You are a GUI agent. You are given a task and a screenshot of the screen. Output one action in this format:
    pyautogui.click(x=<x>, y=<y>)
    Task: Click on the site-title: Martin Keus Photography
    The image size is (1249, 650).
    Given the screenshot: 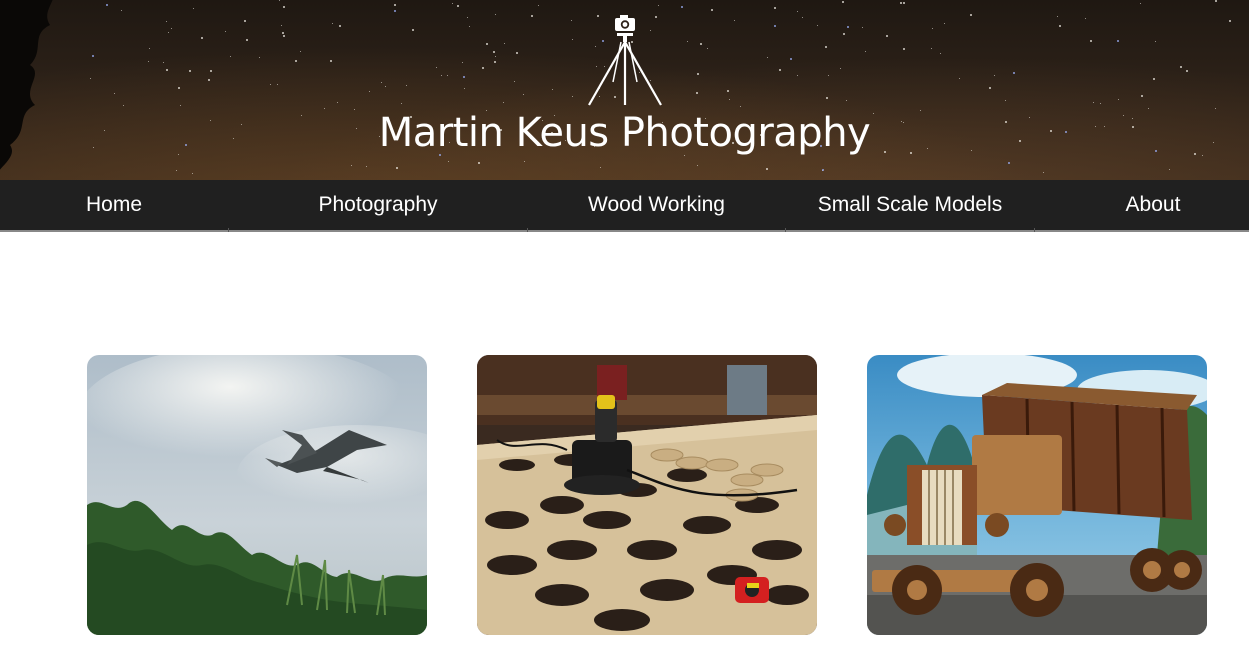 What is the action you would take?
    pyautogui.click(x=624, y=133)
    